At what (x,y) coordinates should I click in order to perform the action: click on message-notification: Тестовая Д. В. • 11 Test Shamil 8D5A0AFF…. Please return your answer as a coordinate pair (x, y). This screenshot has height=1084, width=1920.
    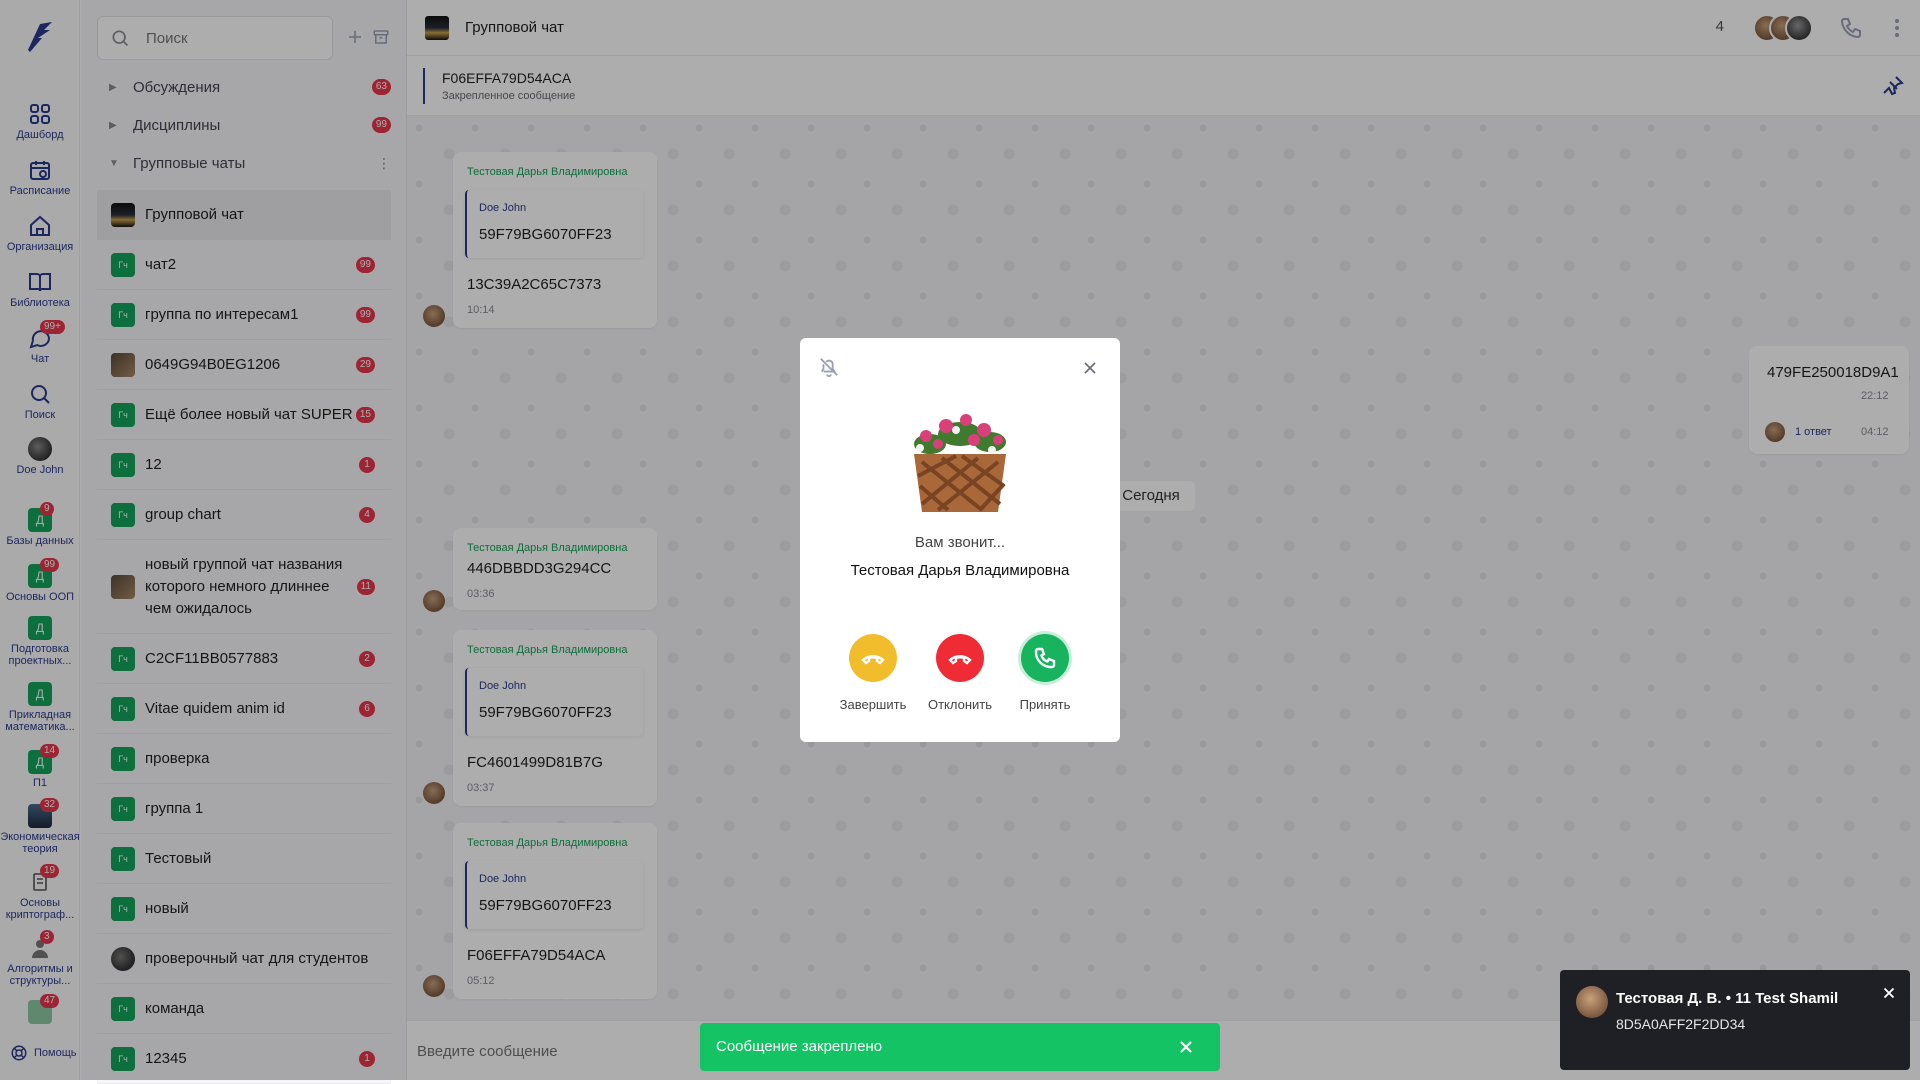
    Looking at the image, I should click on (1735, 1020).